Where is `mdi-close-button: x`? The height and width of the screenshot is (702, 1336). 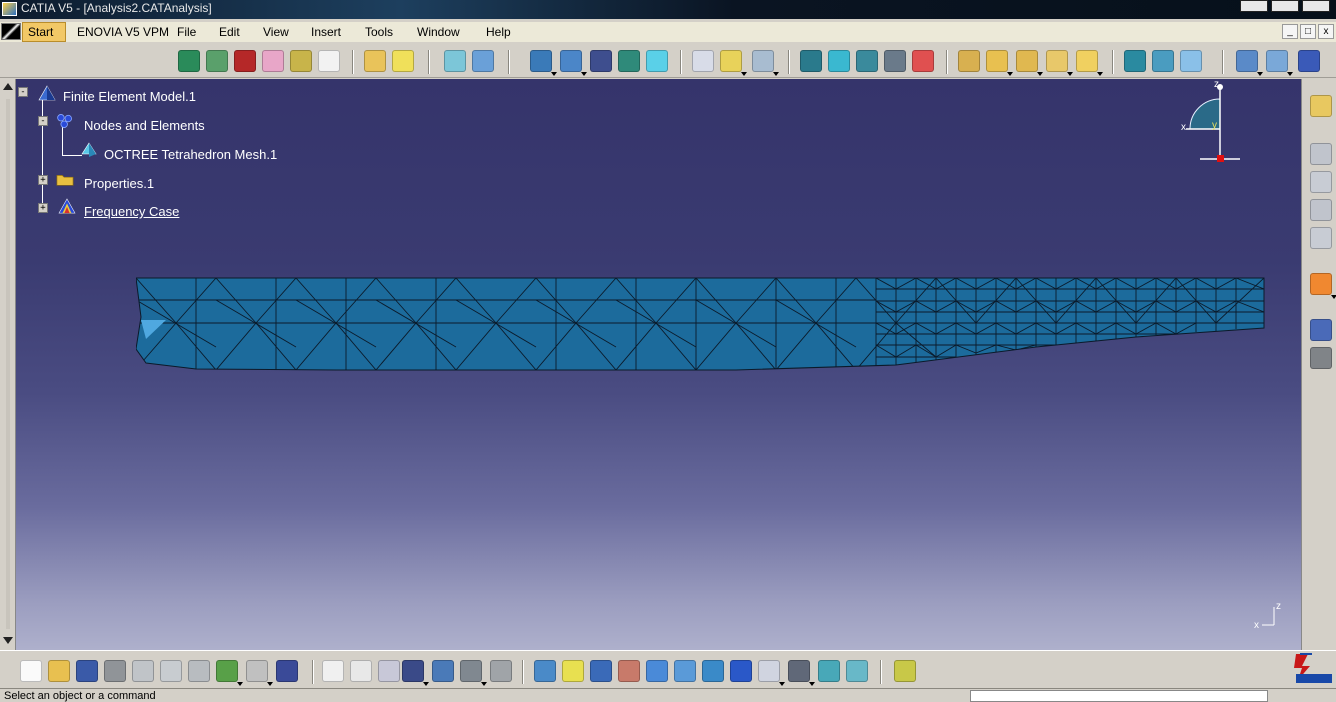 mdi-close-button: x is located at coordinates (1326, 31).